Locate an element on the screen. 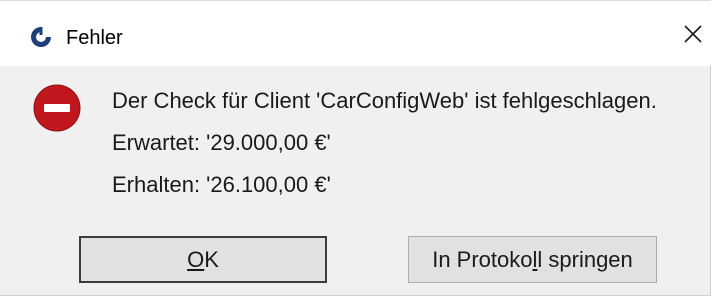 This screenshot has height=297, width=712. protocol-label-end: l springen is located at coordinates (585, 259).